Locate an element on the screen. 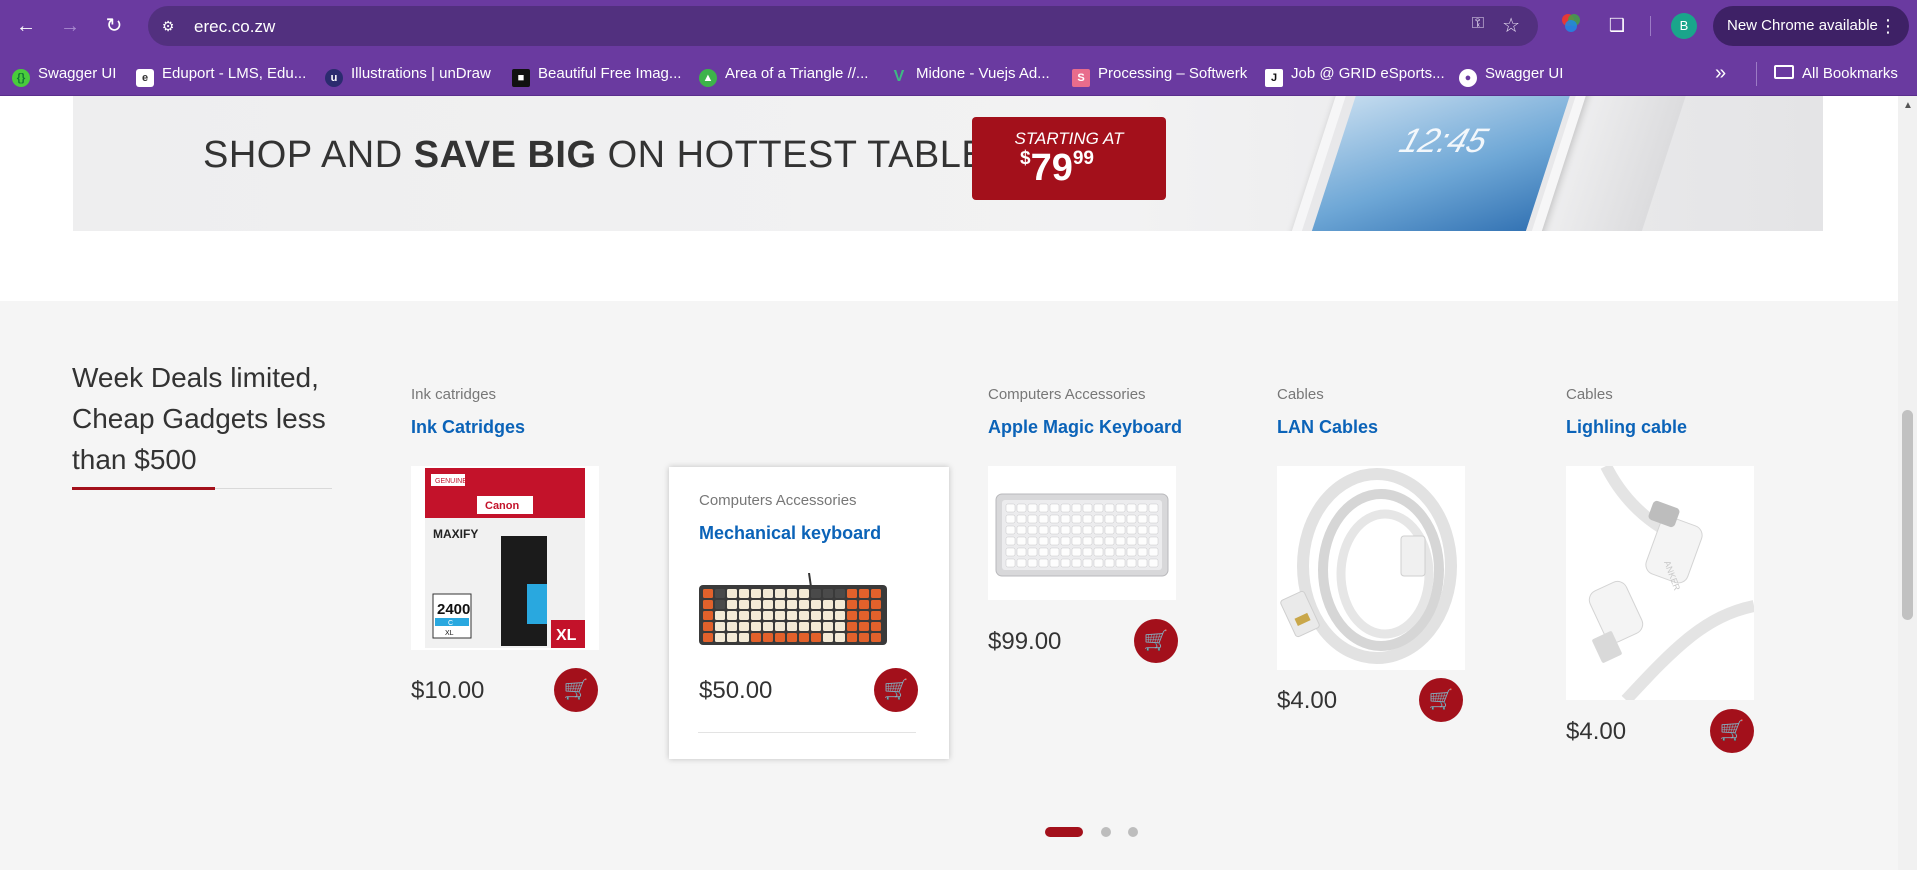 This screenshot has width=1917, height=870. menu-dots-icon: ⋮ is located at coordinates (1888, 26).